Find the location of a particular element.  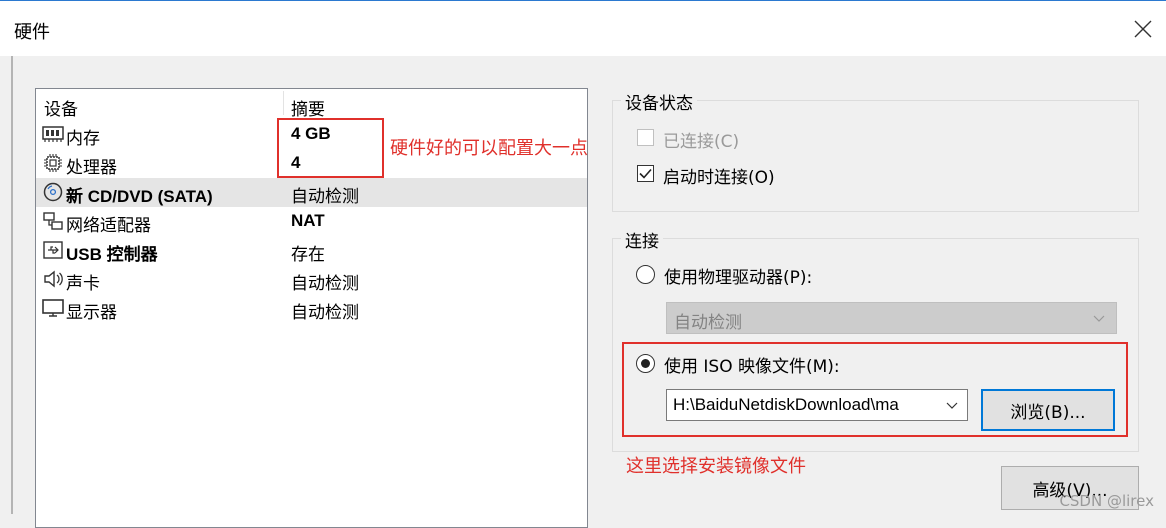

device-row-cd-dvd: 新 CD/DVD (SATA) 自动检测 is located at coordinates (311, 192).